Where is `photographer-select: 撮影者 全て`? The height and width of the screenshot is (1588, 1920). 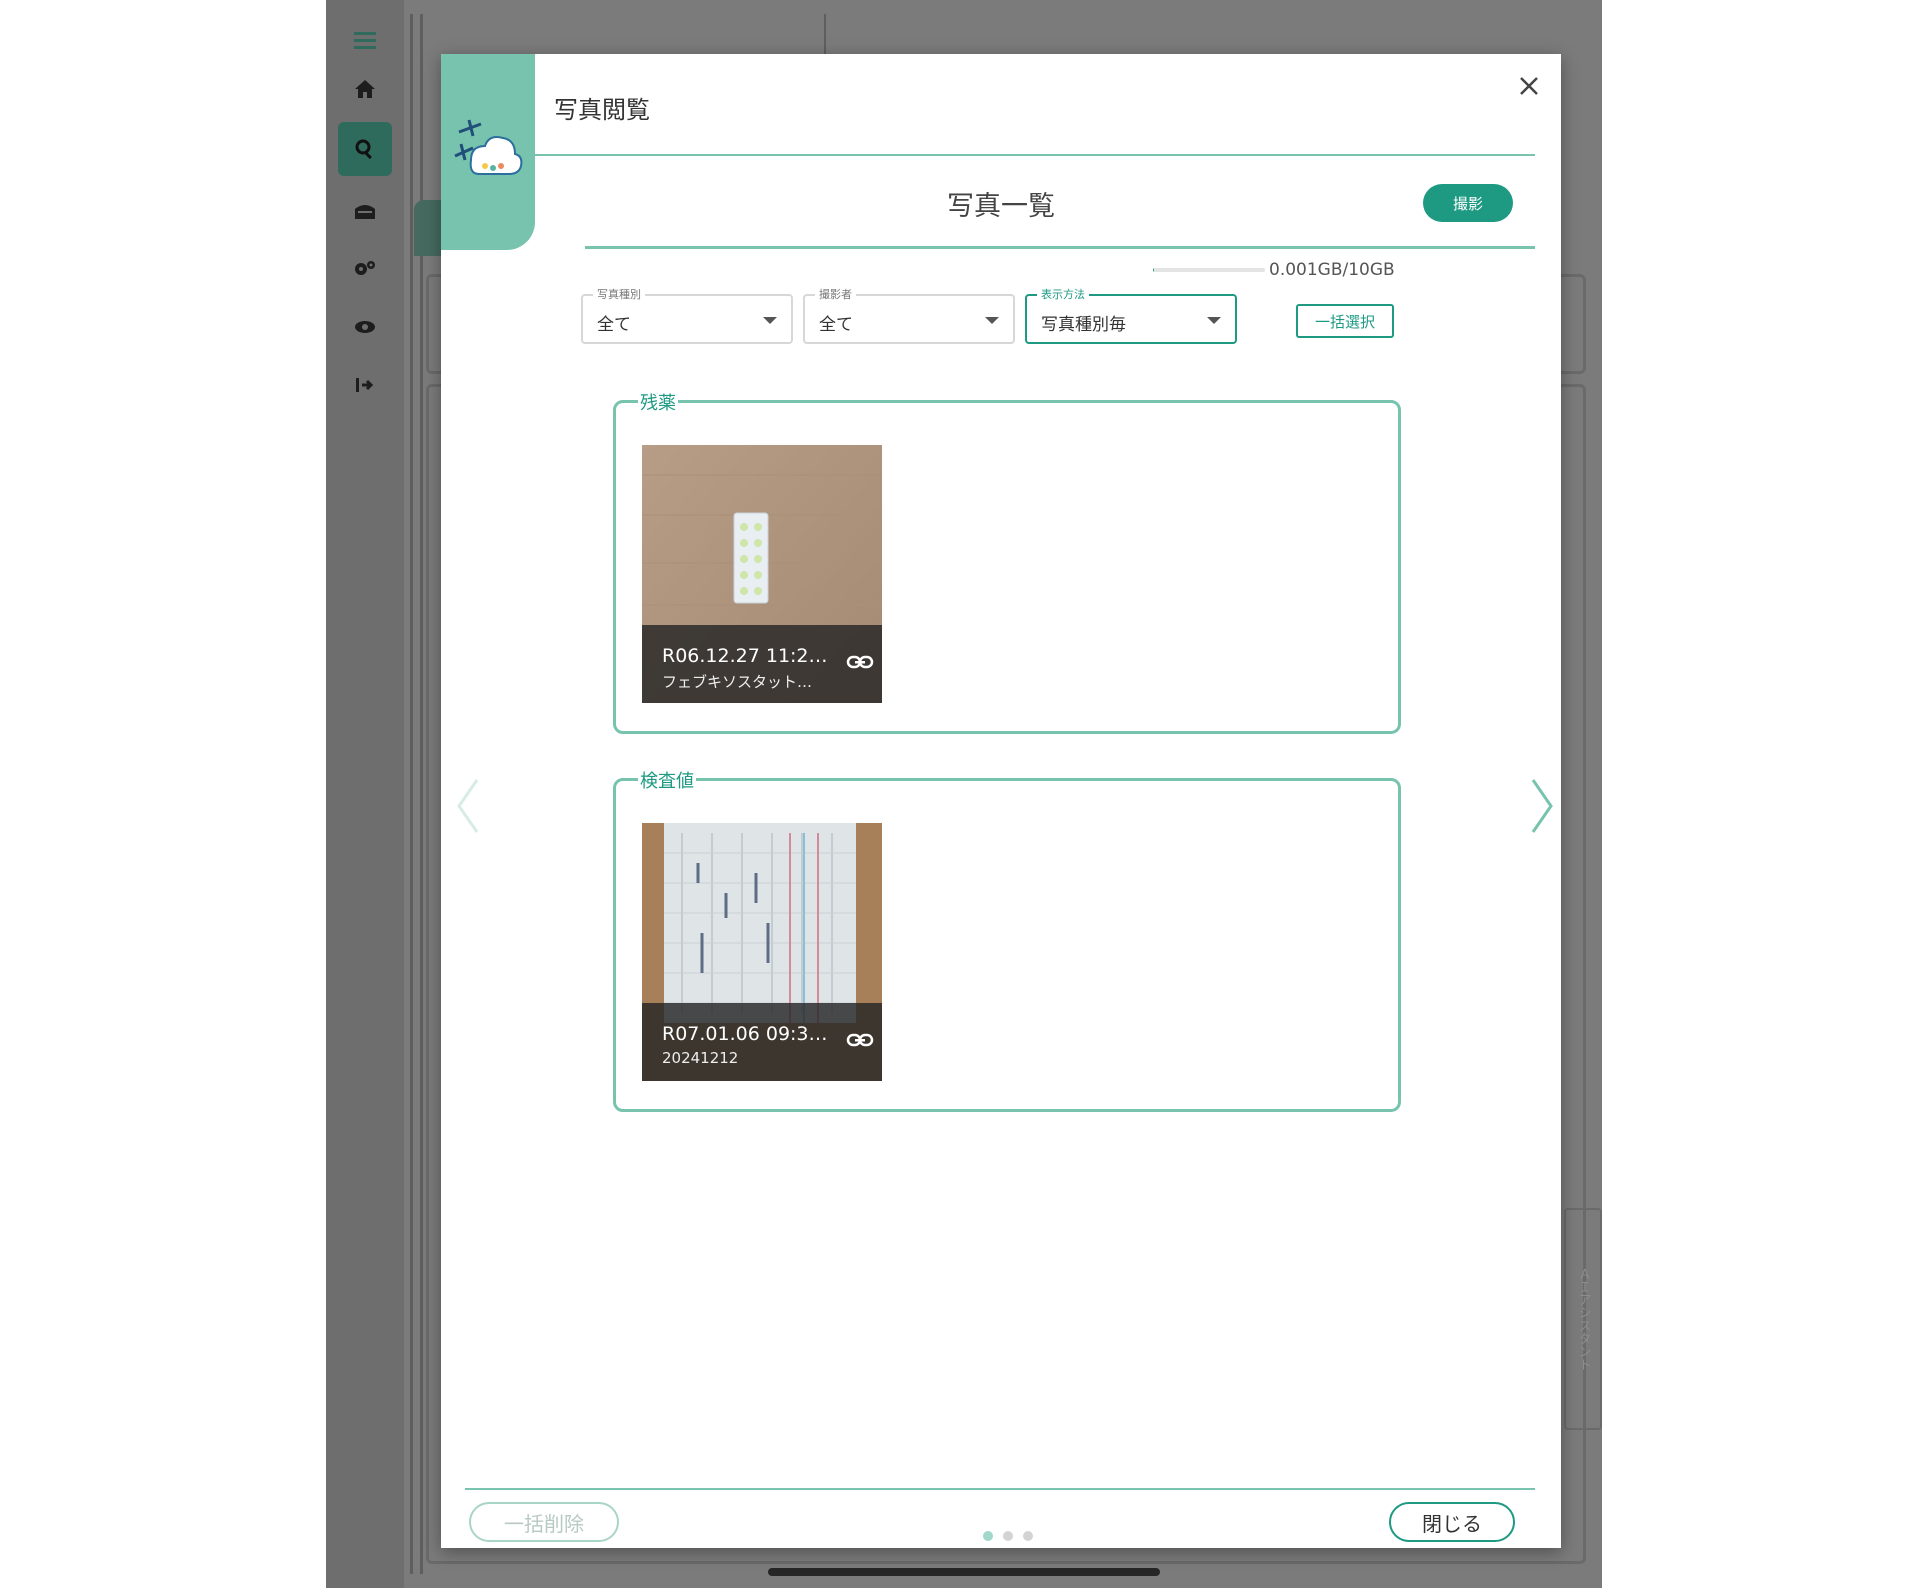 photographer-select: 撮影者 全て is located at coordinates (909, 315).